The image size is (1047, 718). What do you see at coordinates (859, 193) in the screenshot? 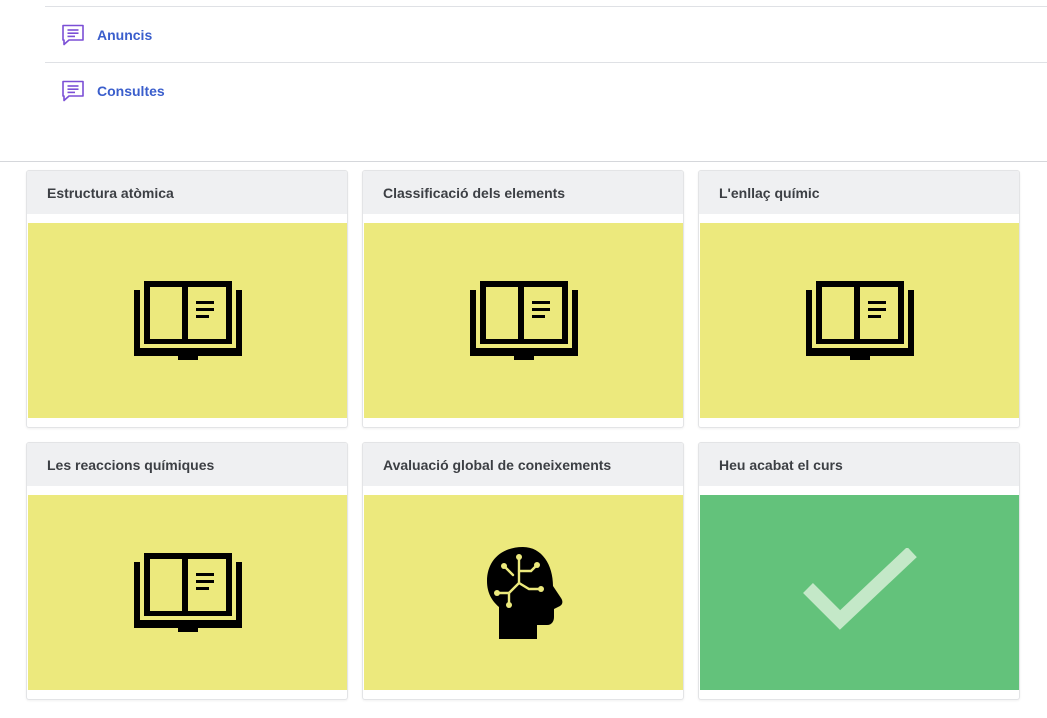
I see `card-title: L'enllaç químic` at bounding box center [859, 193].